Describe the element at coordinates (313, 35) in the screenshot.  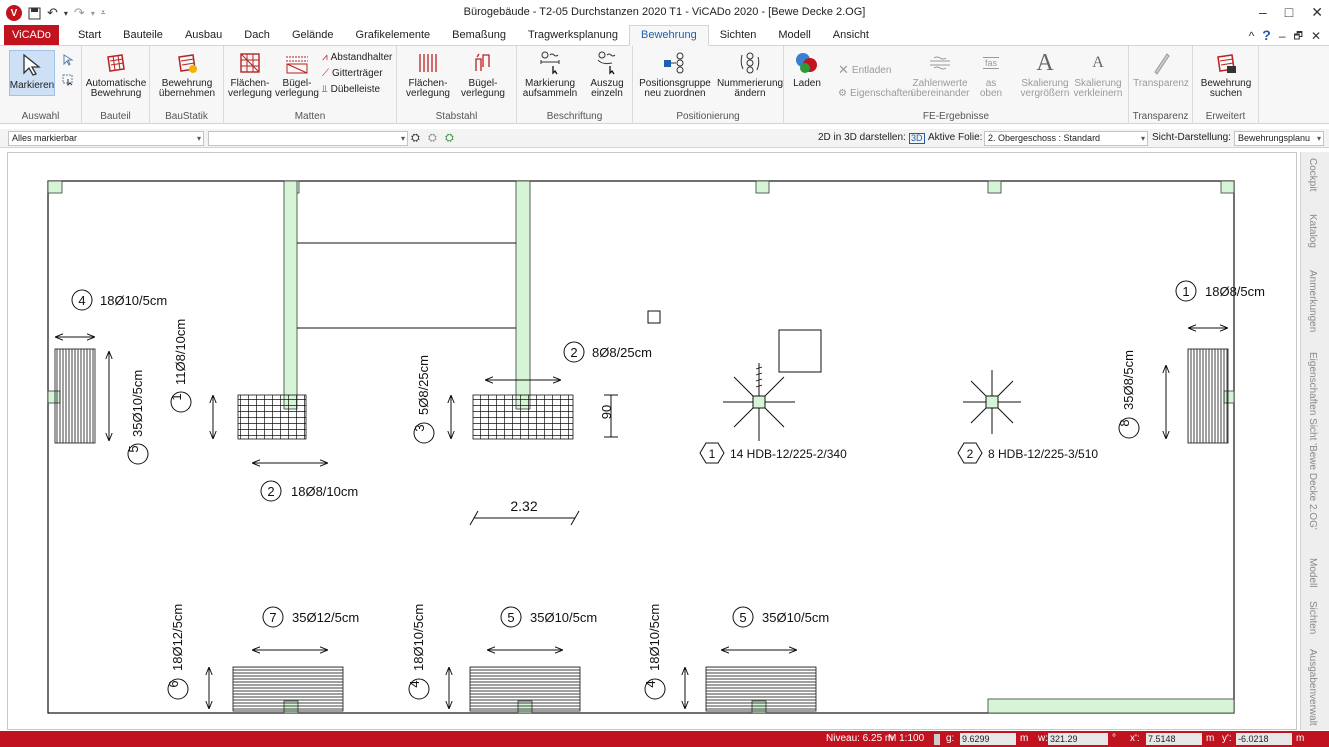
I see `tab-gelaende: Gelände` at that location.